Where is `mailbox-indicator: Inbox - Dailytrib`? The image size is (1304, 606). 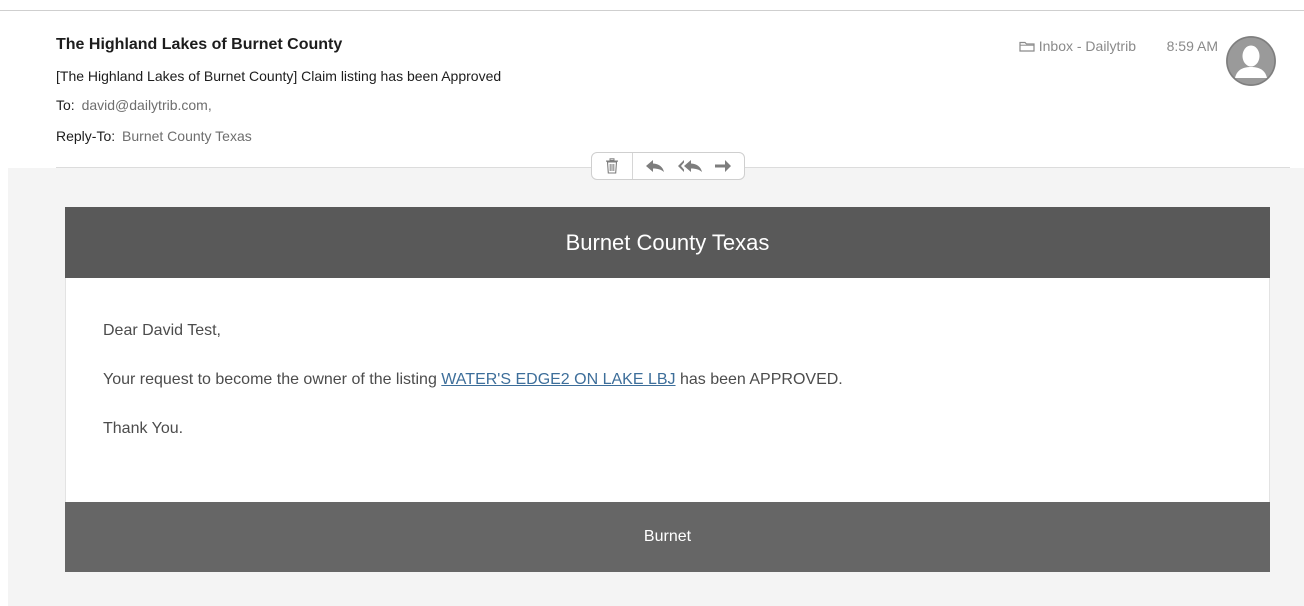 mailbox-indicator: Inbox - Dailytrib is located at coordinates (1077, 46).